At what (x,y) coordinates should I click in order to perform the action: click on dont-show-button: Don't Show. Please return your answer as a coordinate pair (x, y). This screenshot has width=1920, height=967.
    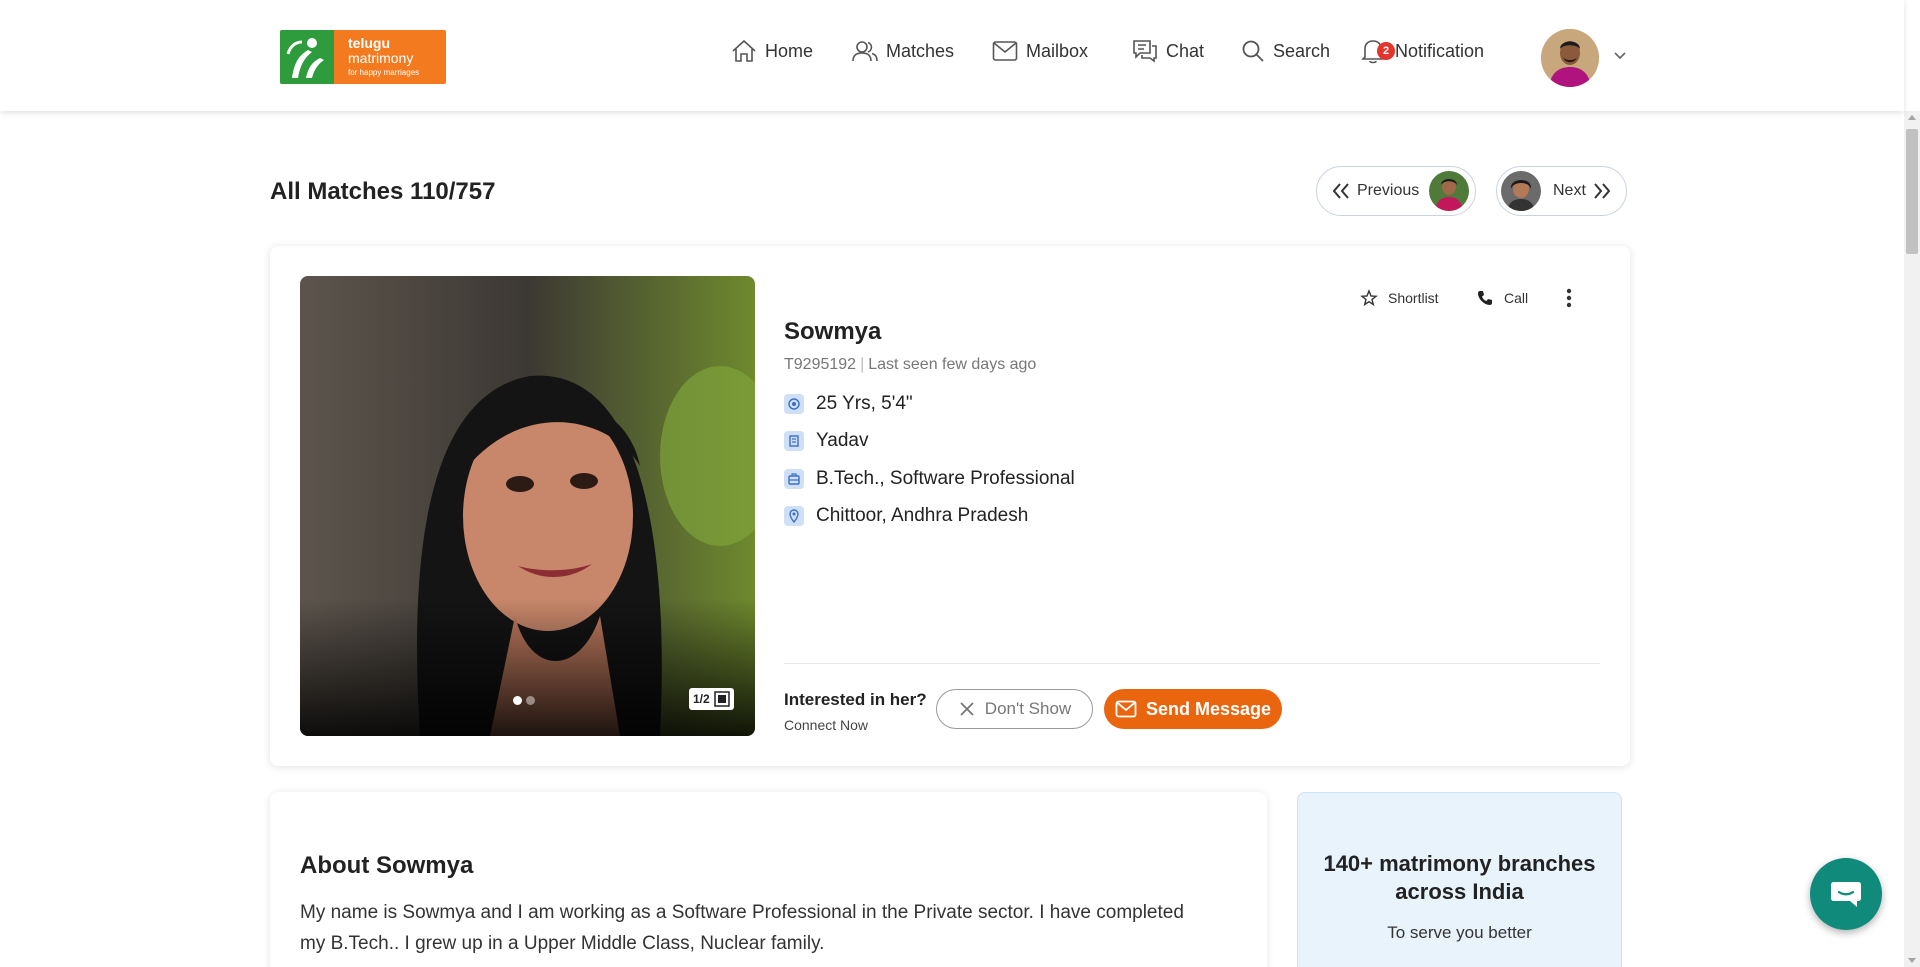
    Looking at the image, I should click on (1014, 709).